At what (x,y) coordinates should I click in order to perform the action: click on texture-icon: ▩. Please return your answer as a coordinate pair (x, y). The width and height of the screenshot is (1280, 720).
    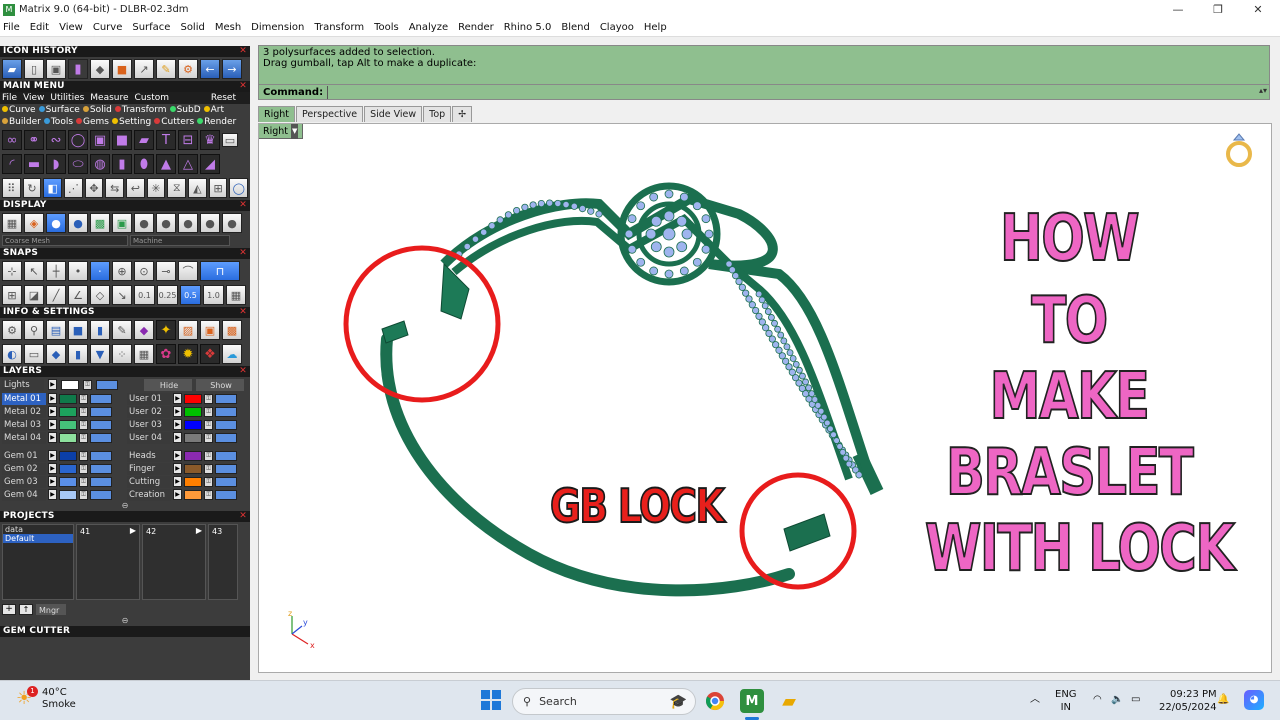
    Looking at the image, I should click on (100, 223).